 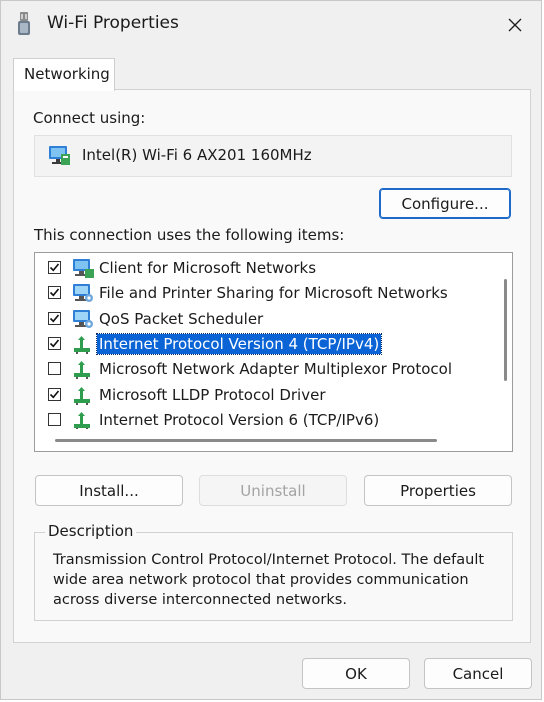 I want to click on horizontal-scroll-thumb, so click(x=246, y=440).